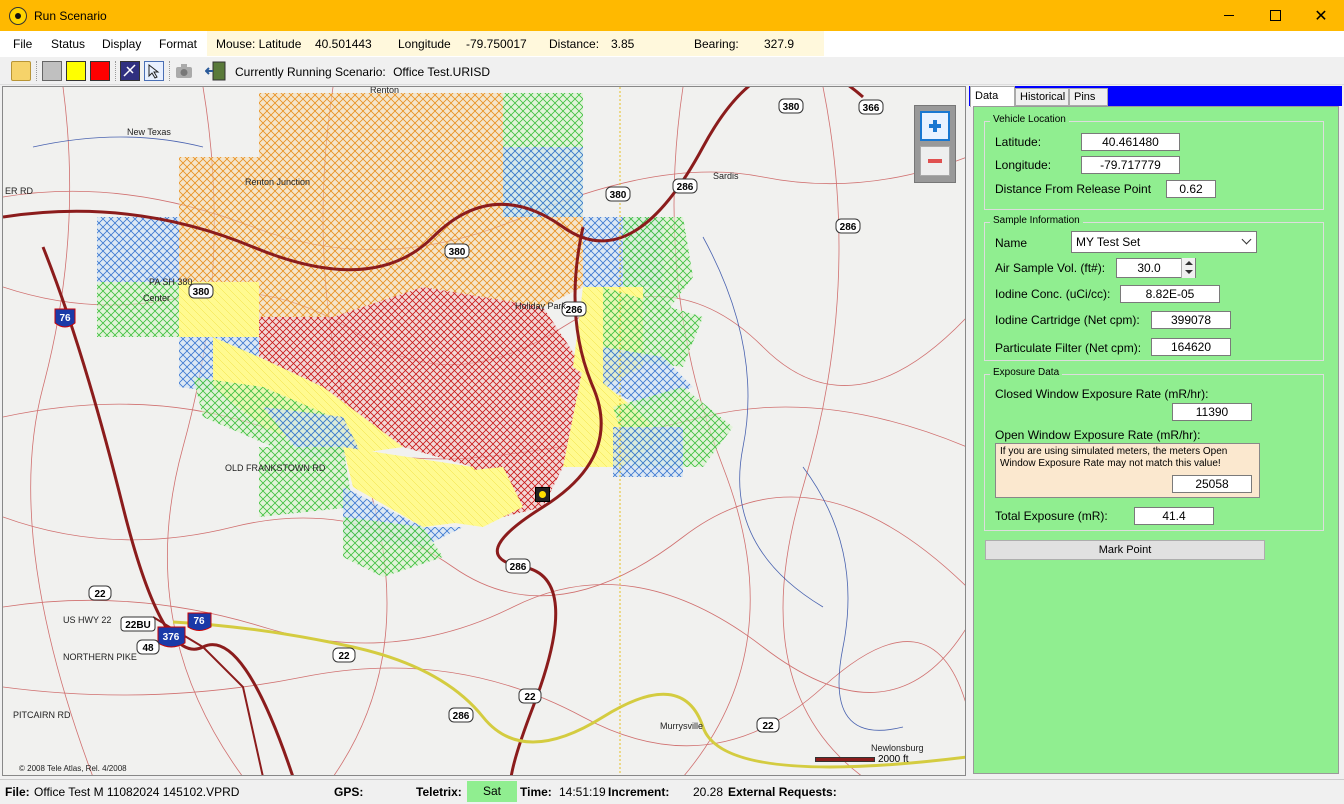 The height and width of the screenshot is (804, 1344). What do you see at coordinates (461, 715) in the screenshot?
I see `route-shield-286e: 286` at bounding box center [461, 715].